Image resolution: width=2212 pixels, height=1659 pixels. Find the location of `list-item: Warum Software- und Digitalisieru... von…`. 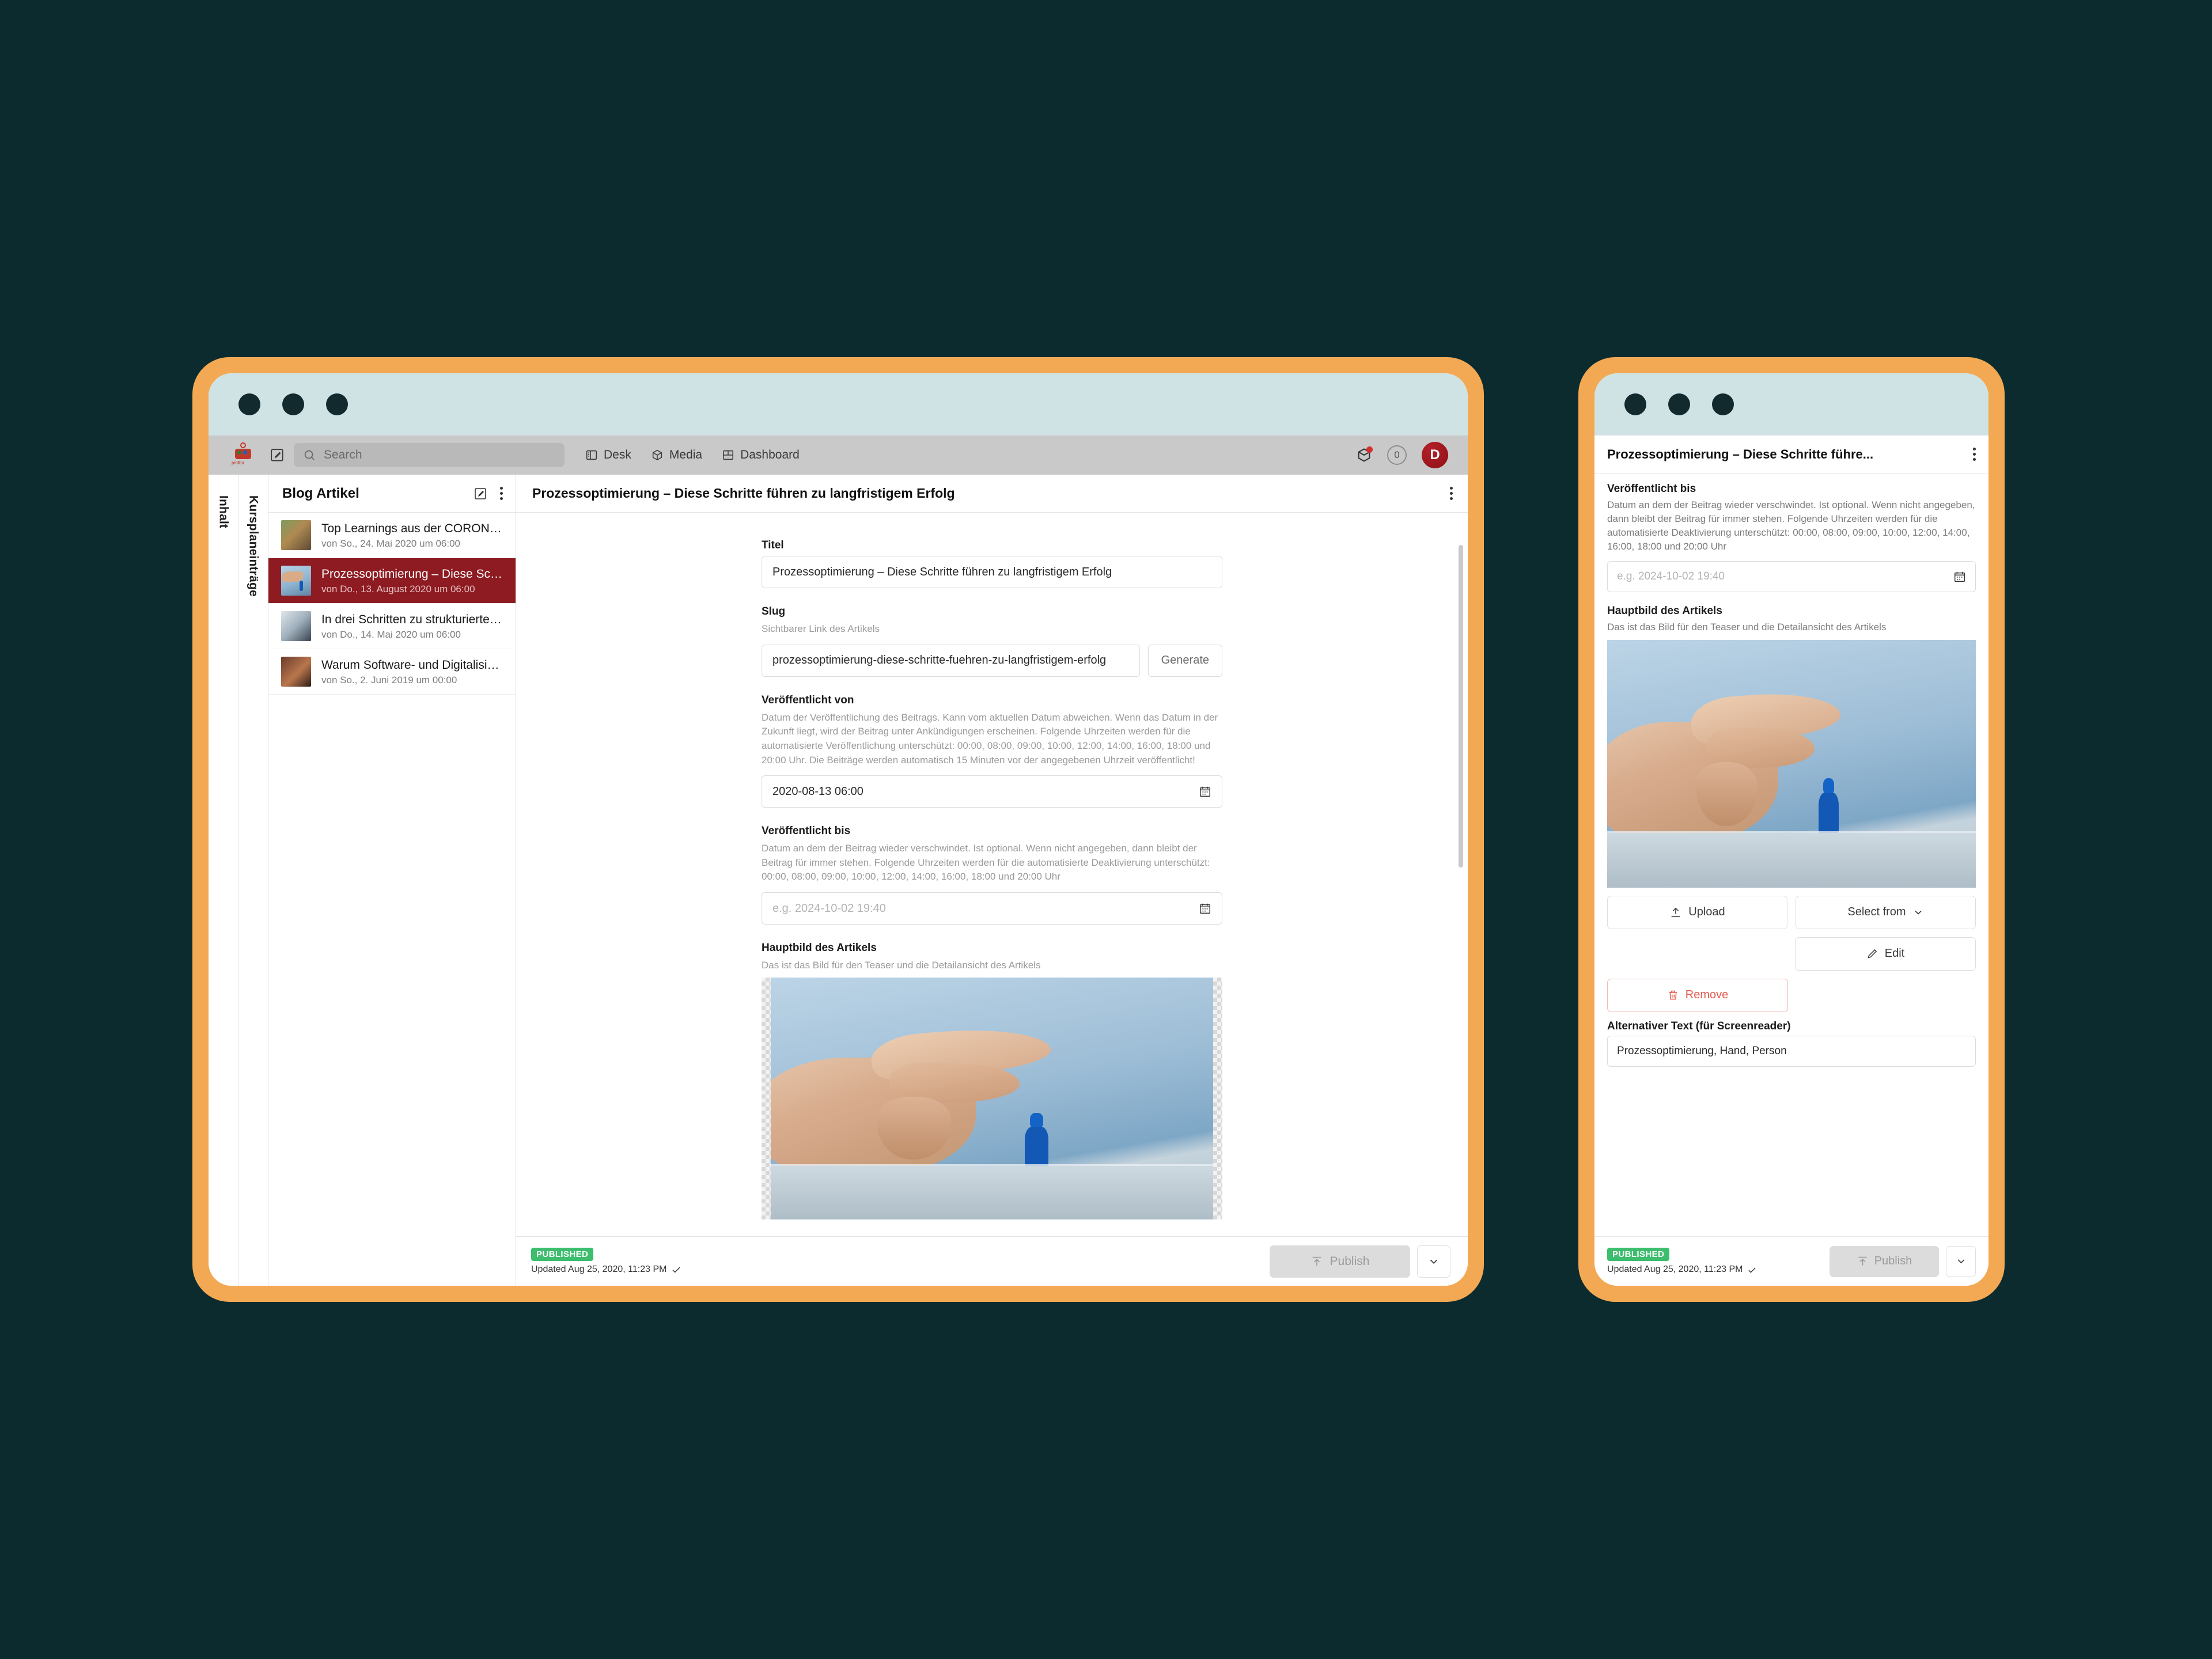

list-item: Warum Software- und Digitalisieru... von… is located at coordinates (392, 672).